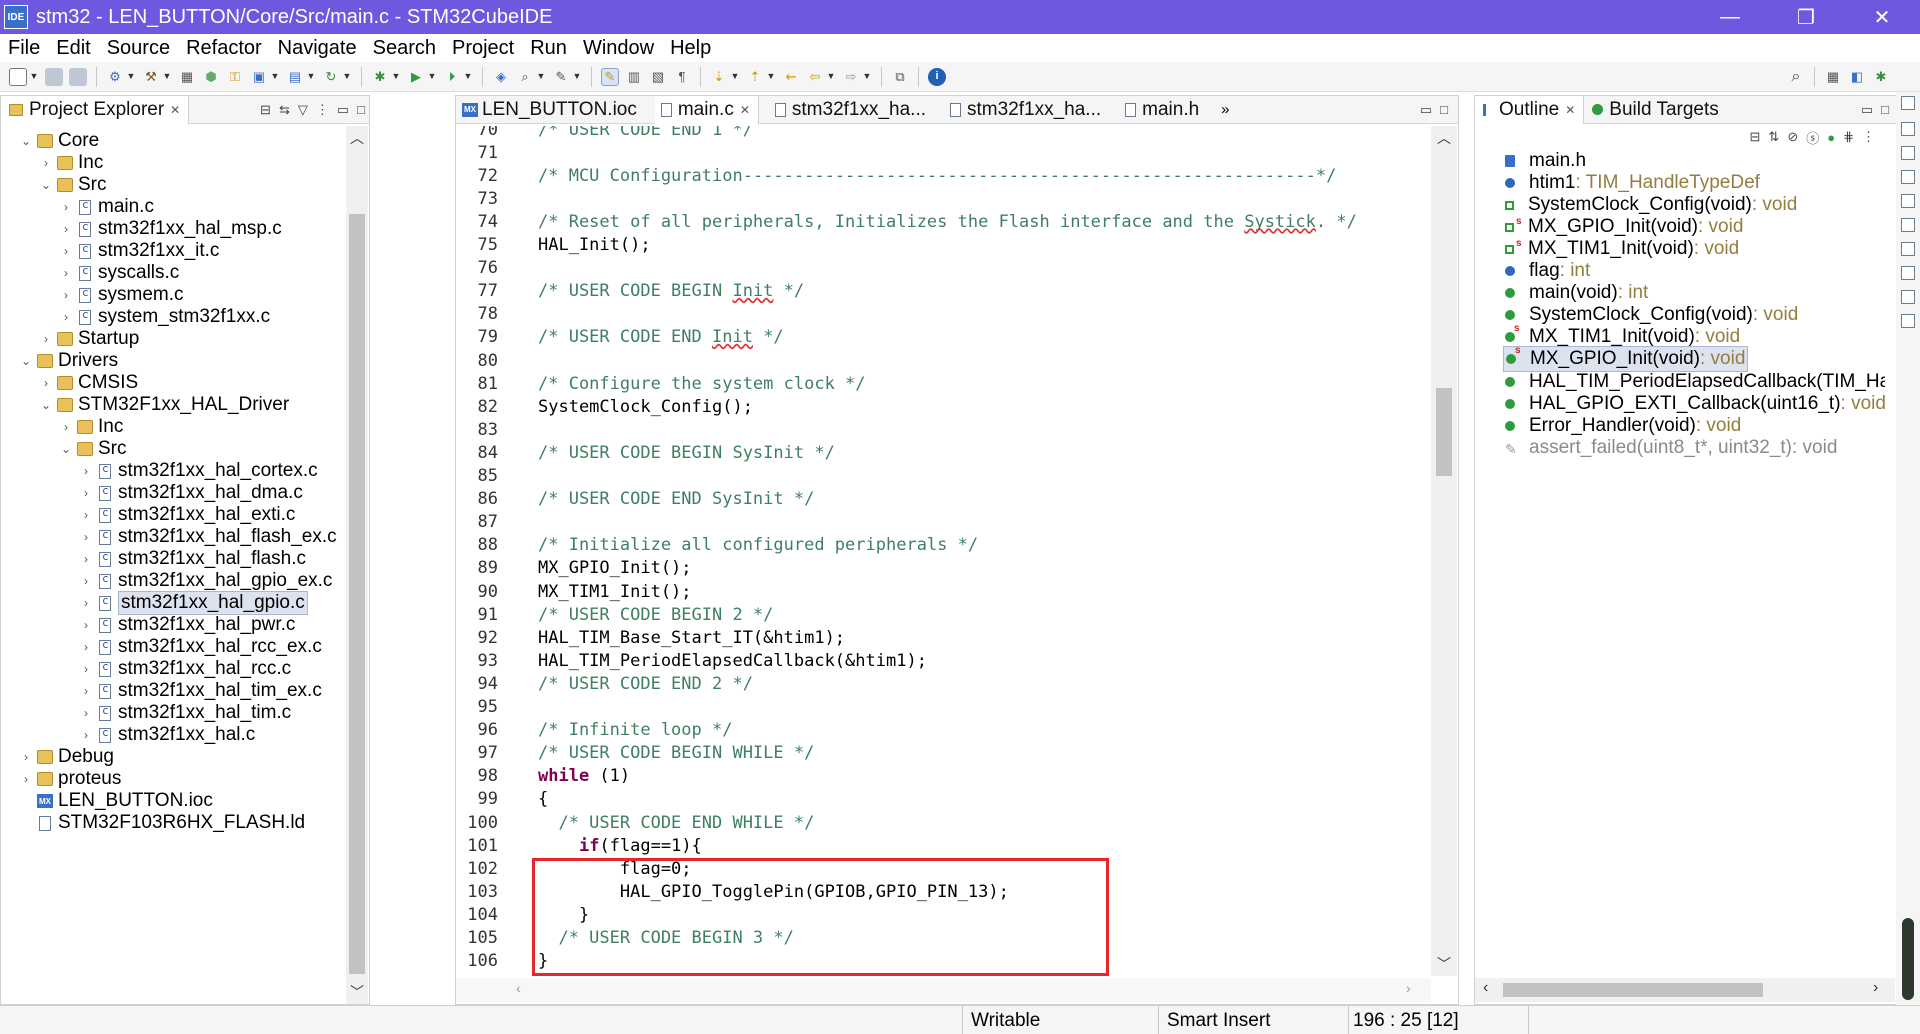  Describe the element at coordinates (1755, 137) in the screenshot. I see `collapse-all-icon: ⊟` at that location.